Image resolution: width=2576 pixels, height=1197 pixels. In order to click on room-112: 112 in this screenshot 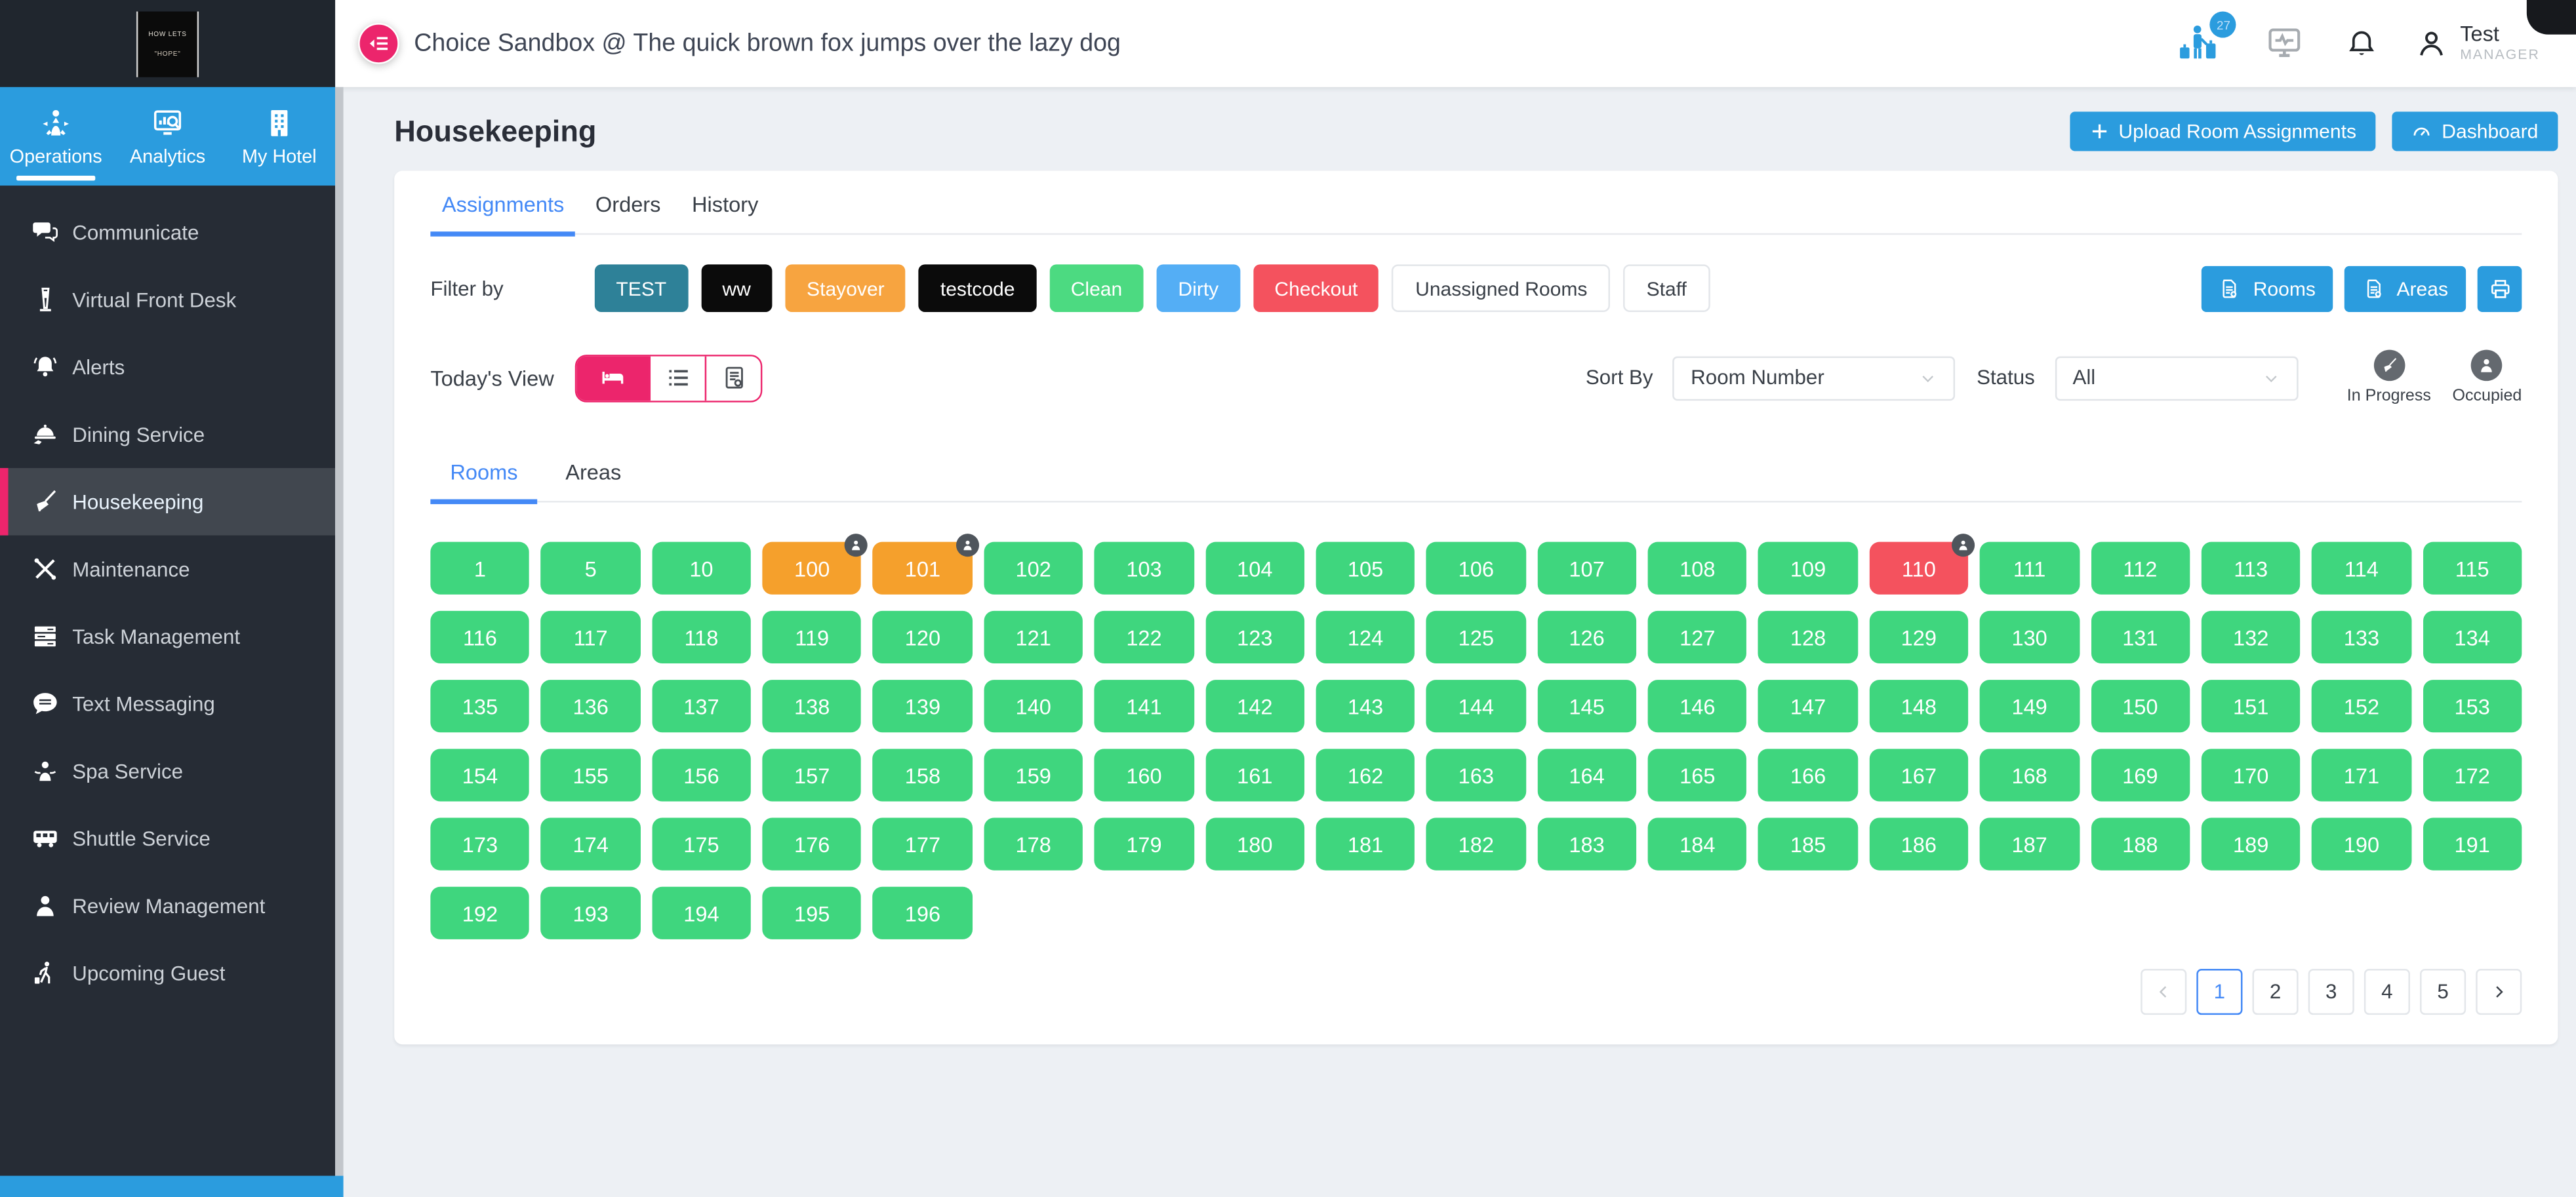, I will do `click(2140, 568)`.